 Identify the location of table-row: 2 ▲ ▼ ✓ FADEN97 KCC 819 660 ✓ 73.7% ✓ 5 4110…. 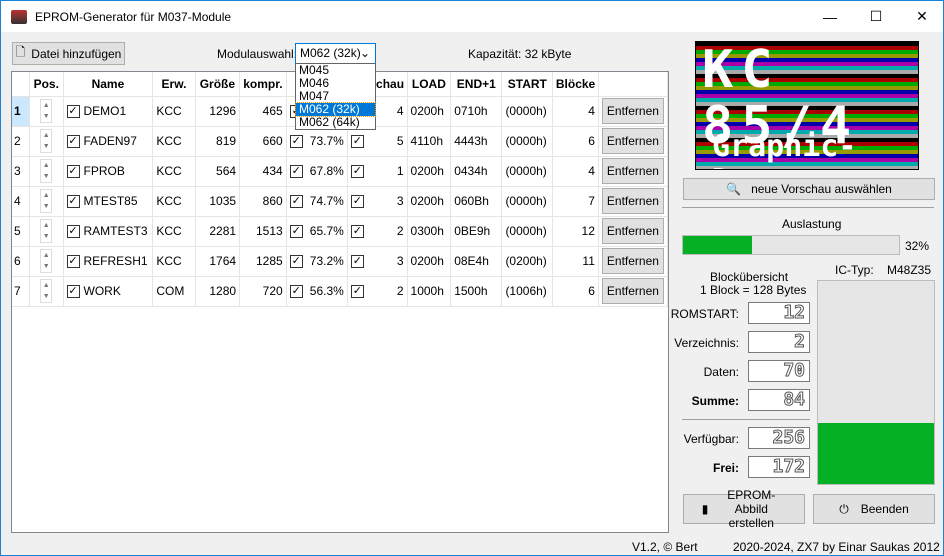
(340, 141).